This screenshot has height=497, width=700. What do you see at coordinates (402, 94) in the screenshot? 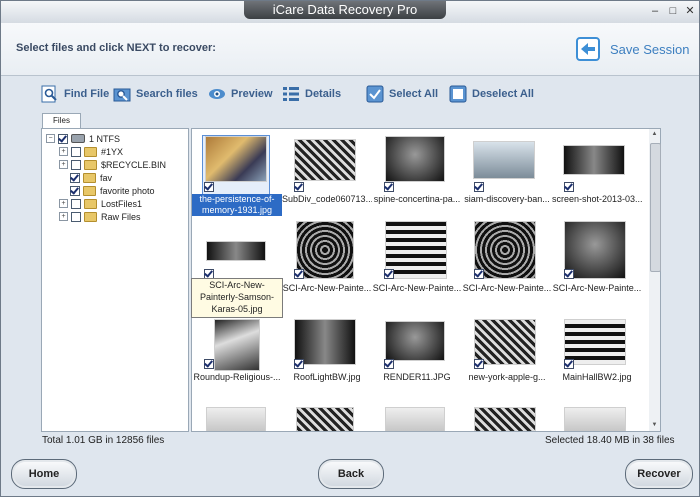
I see `select-all-button: Select All` at bounding box center [402, 94].